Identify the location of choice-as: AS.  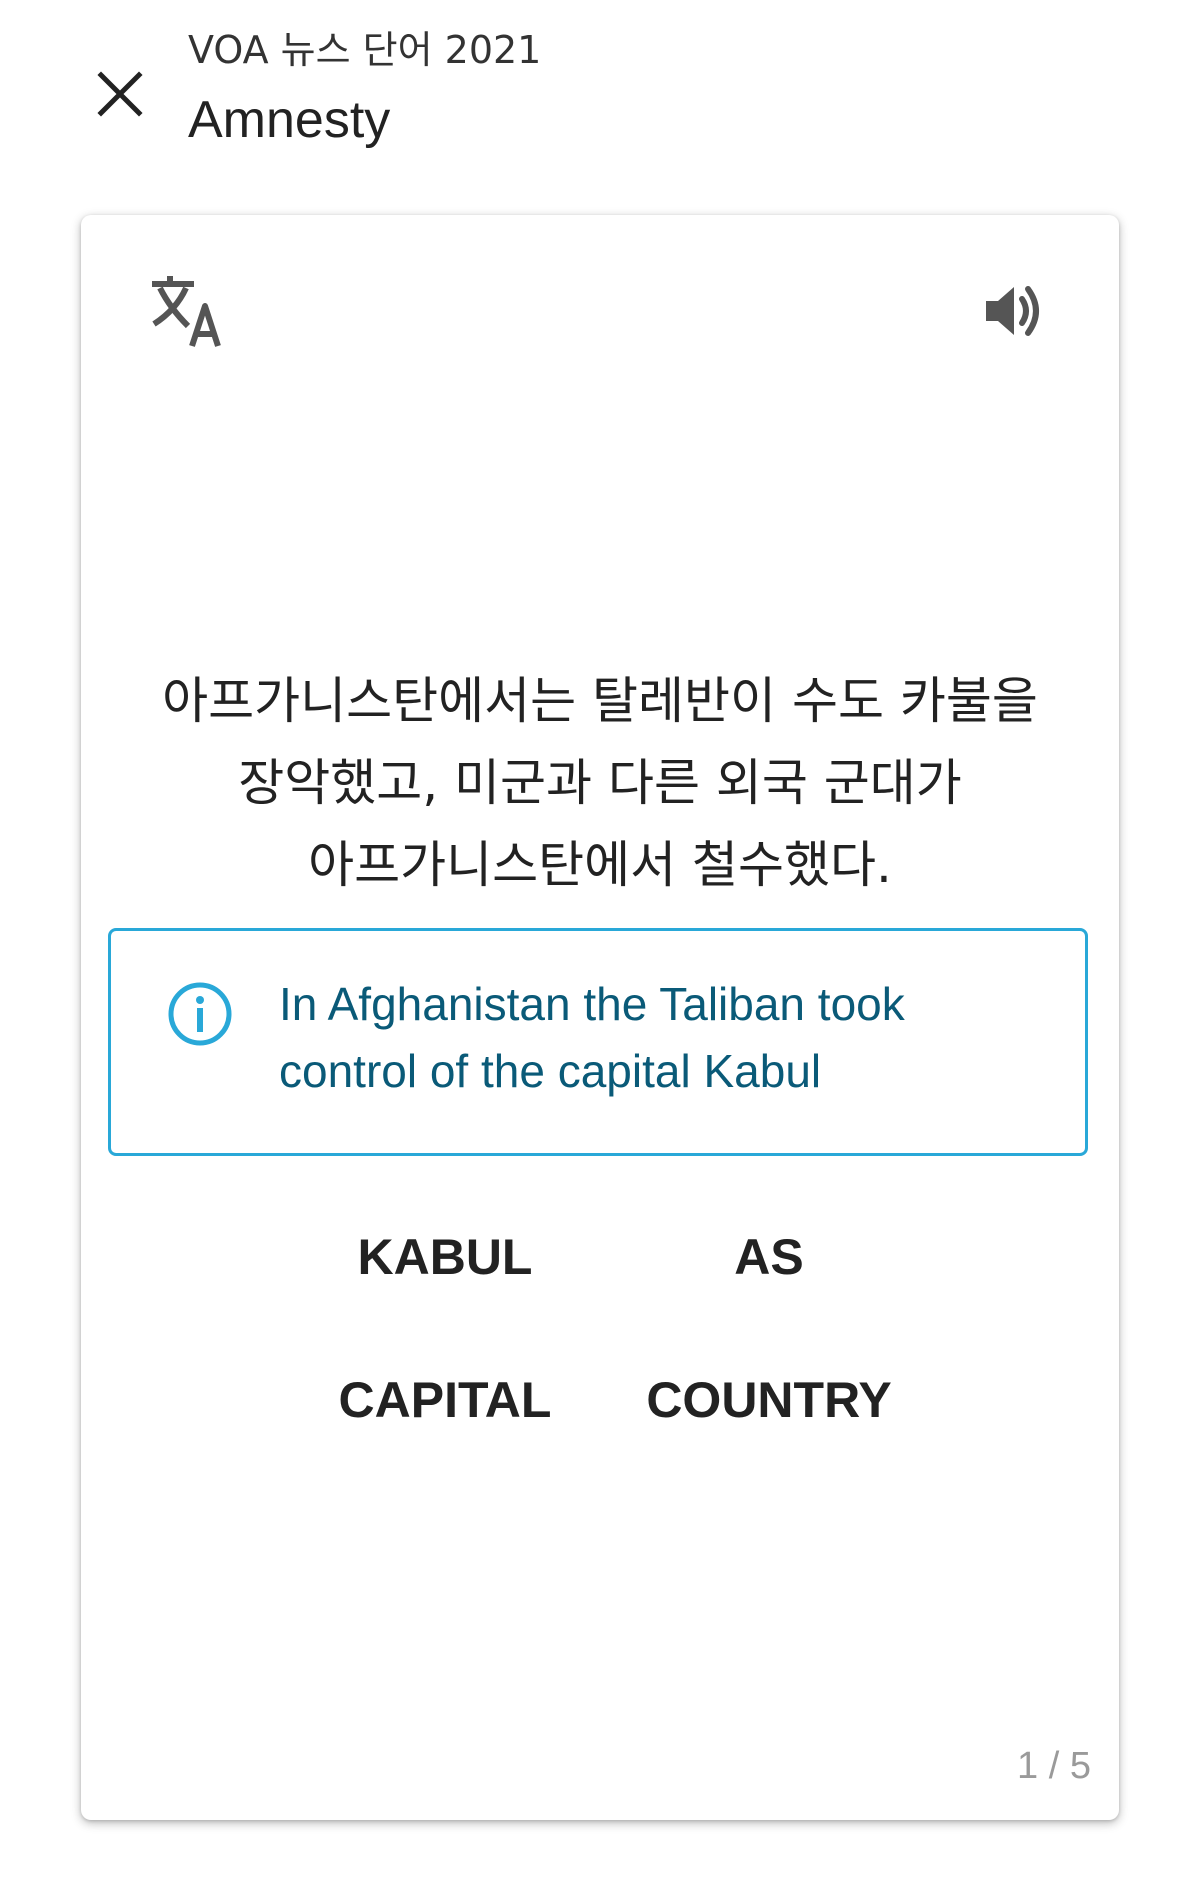
(769, 1257).